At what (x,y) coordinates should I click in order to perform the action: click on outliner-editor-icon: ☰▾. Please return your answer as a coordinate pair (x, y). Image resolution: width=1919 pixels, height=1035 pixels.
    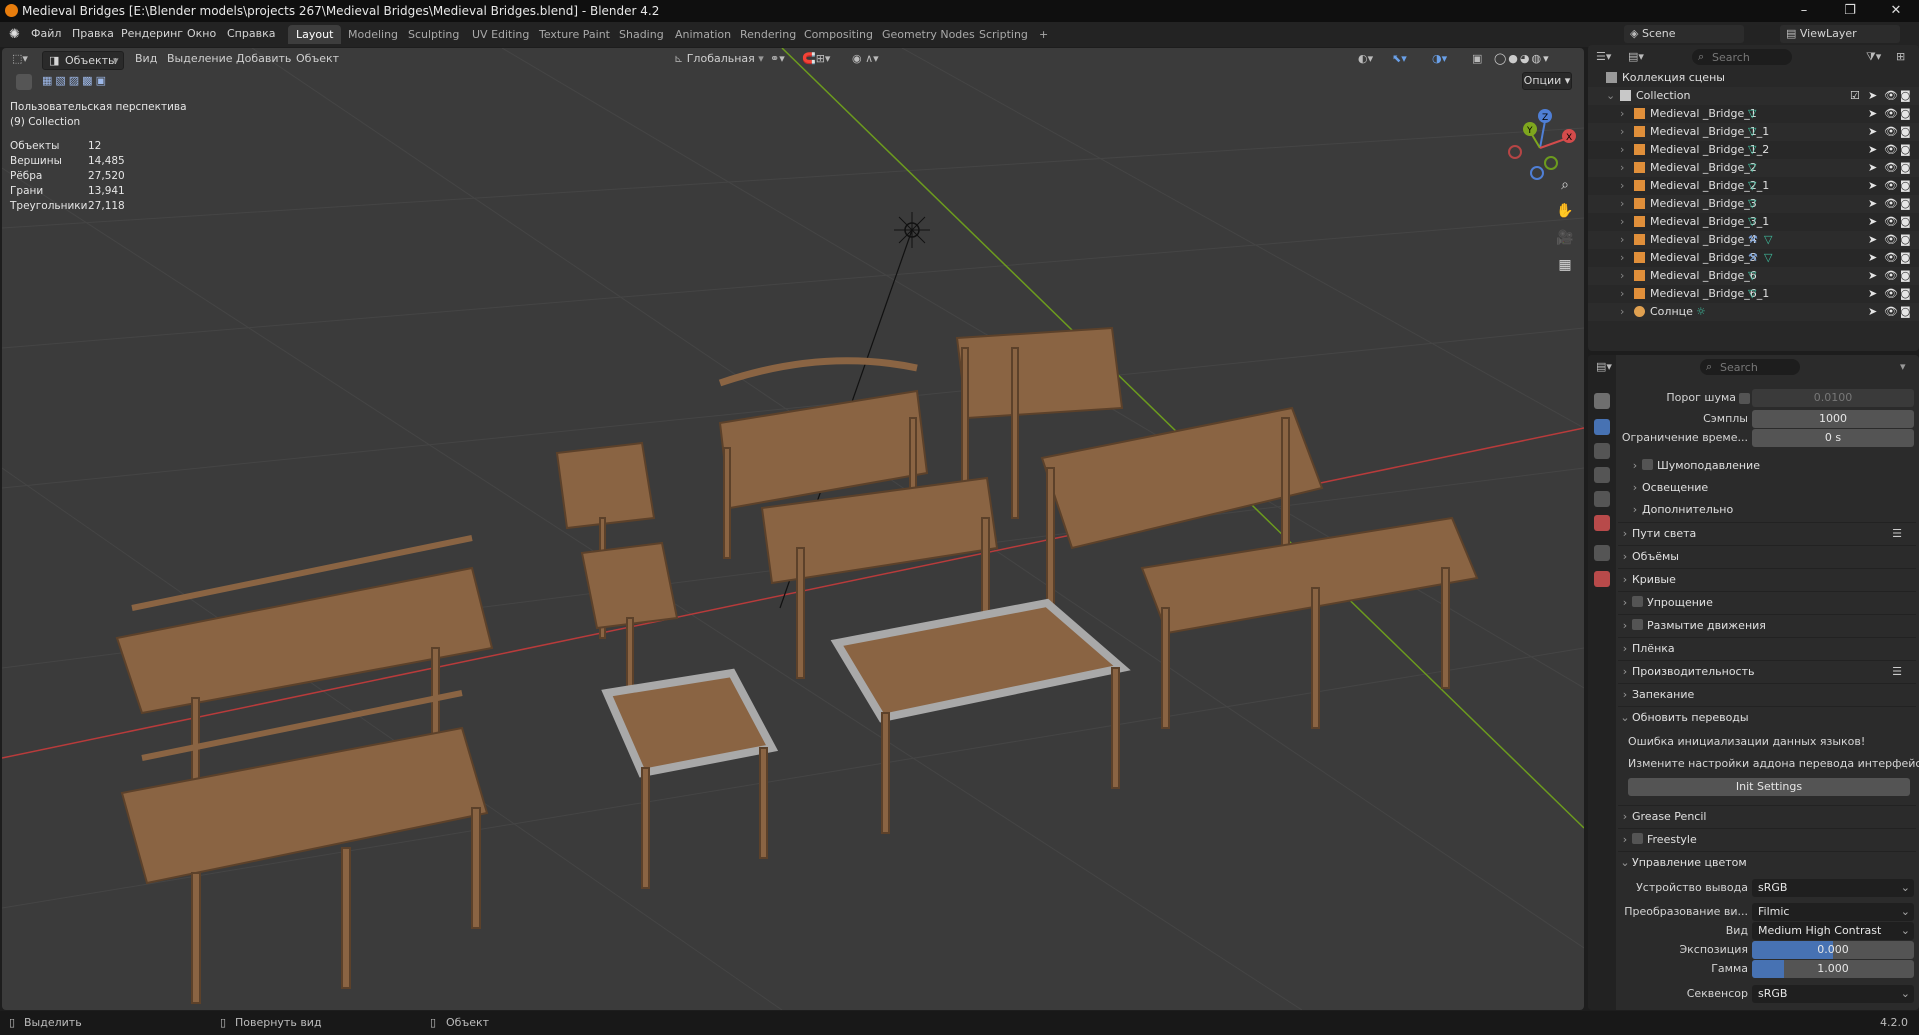
    Looking at the image, I should click on (1603, 56).